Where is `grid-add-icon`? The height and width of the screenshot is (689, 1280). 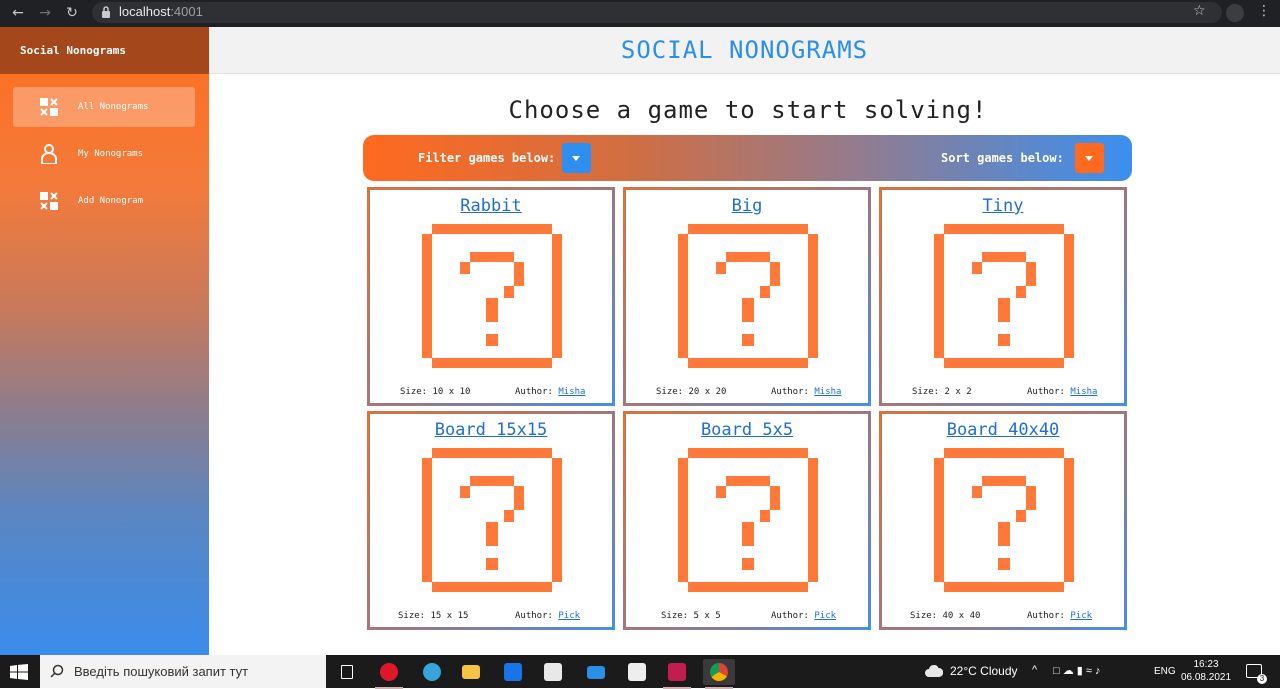 grid-add-icon is located at coordinates (49, 201).